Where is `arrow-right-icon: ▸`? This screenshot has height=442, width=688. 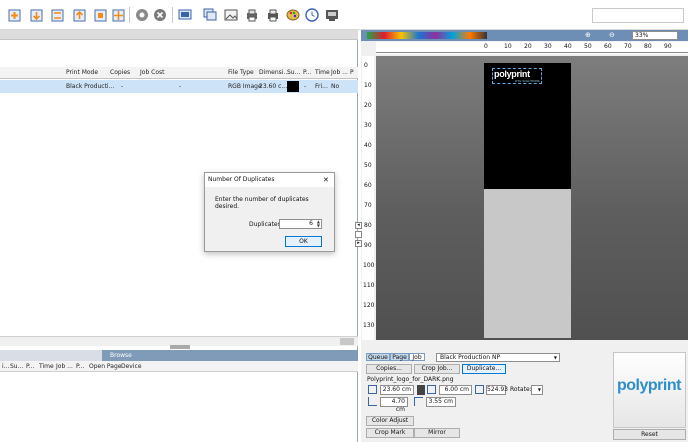 arrow-right-icon: ▸ is located at coordinates (358, 243).